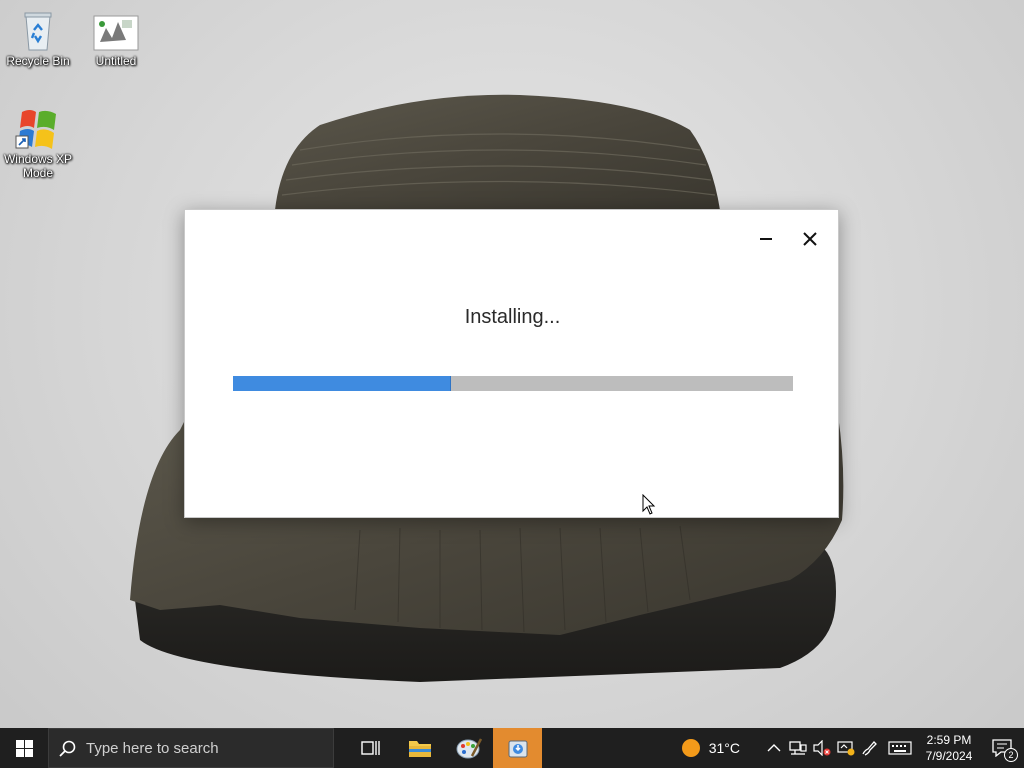 The width and height of the screenshot is (1024, 768). I want to click on volume-muted-icon, so click(822, 748).